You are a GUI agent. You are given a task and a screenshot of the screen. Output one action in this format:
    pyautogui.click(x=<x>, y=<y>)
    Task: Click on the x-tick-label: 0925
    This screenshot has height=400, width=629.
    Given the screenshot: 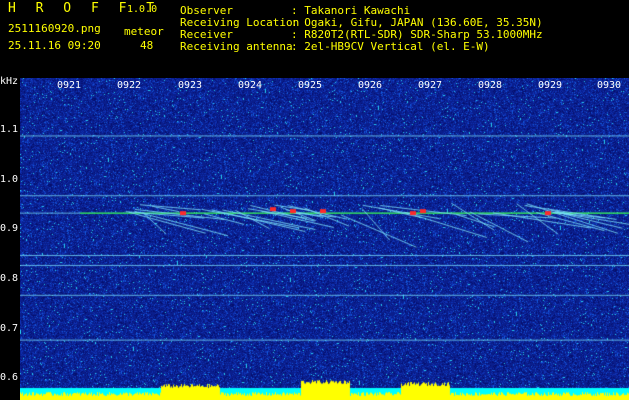 What is the action you would take?
    pyautogui.click(x=310, y=85)
    